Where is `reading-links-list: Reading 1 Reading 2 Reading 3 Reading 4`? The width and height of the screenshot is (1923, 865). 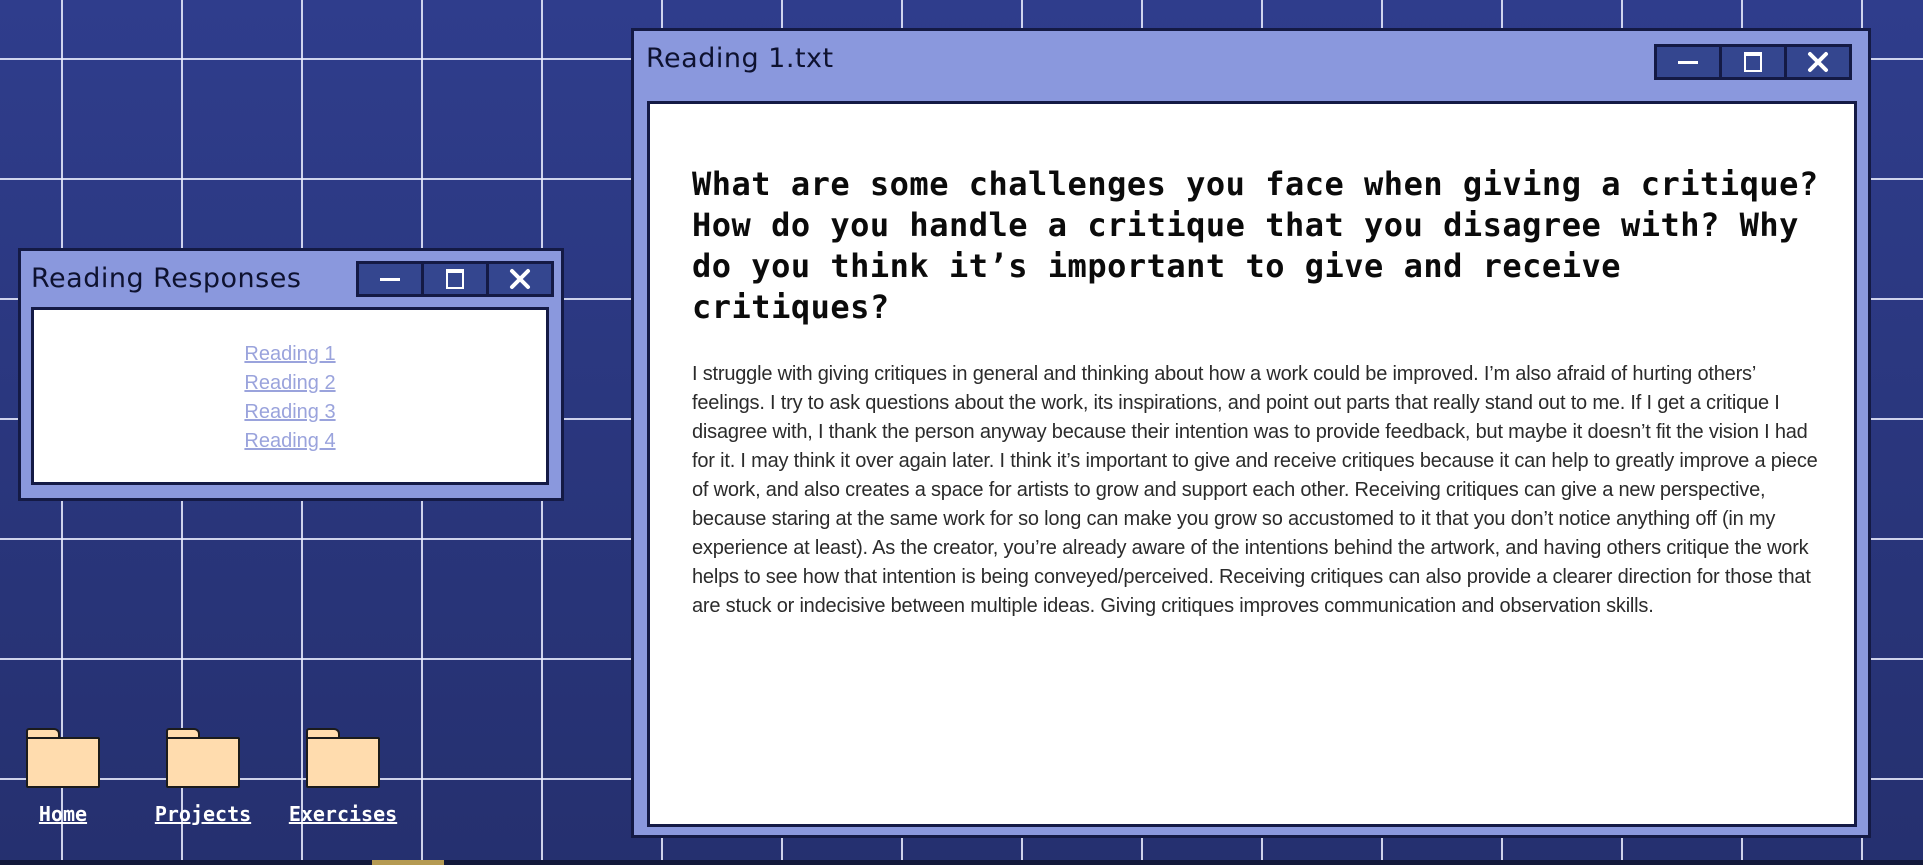
reading-links-list: Reading 1 Reading 2 Reading 3 Reading 4 is located at coordinates (290, 398).